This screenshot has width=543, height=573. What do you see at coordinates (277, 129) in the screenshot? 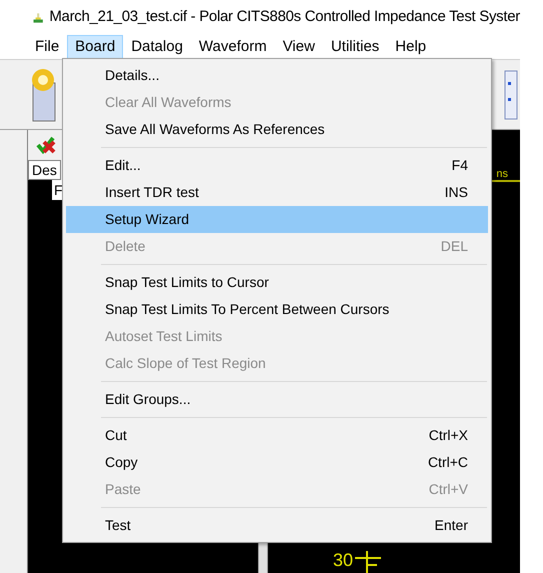
I see `menu-item: Save All Waveforms As References` at bounding box center [277, 129].